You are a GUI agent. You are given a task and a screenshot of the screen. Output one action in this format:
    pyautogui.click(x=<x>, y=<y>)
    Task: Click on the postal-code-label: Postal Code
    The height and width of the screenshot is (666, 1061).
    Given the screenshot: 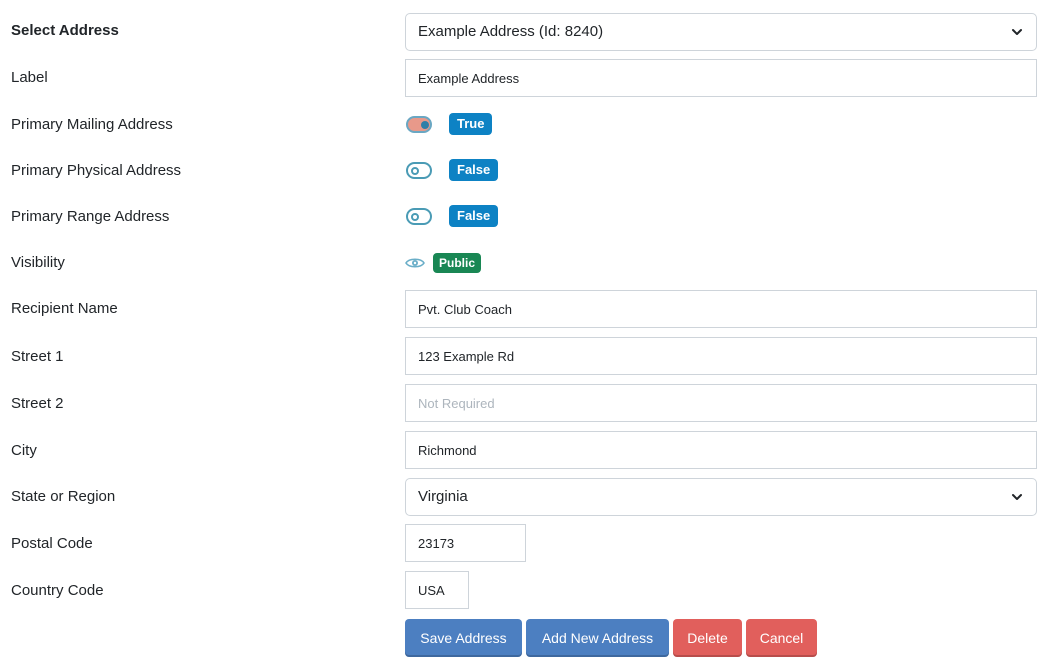 What is the action you would take?
    pyautogui.click(x=52, y=543)
    